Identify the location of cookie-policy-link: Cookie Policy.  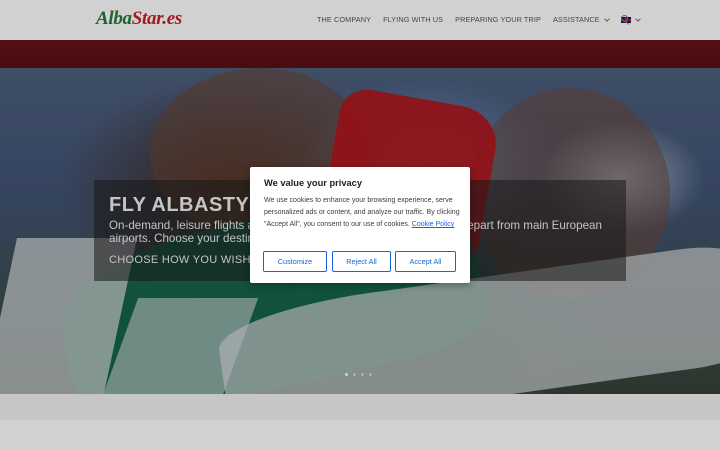
(433, 224).